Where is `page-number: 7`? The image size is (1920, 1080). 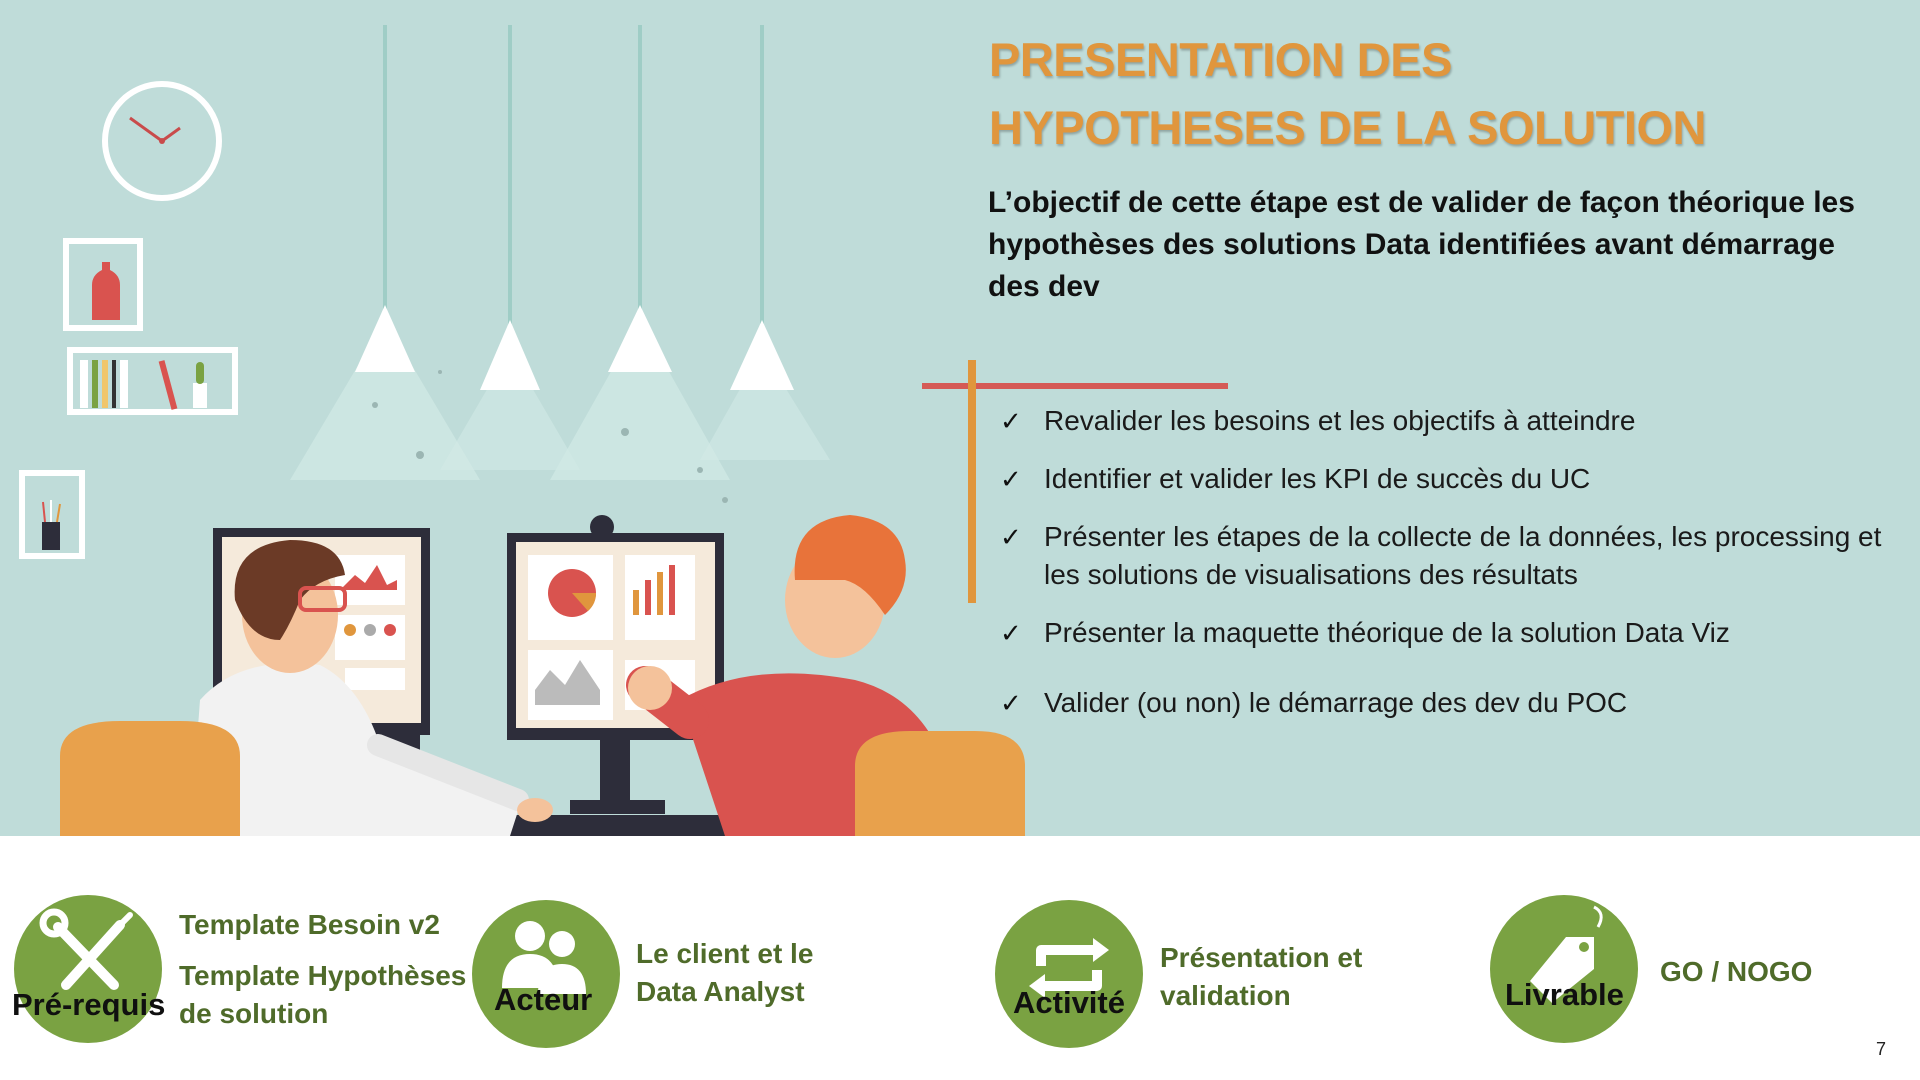
page-number: 7 is located at coordinates (1881, 1049).